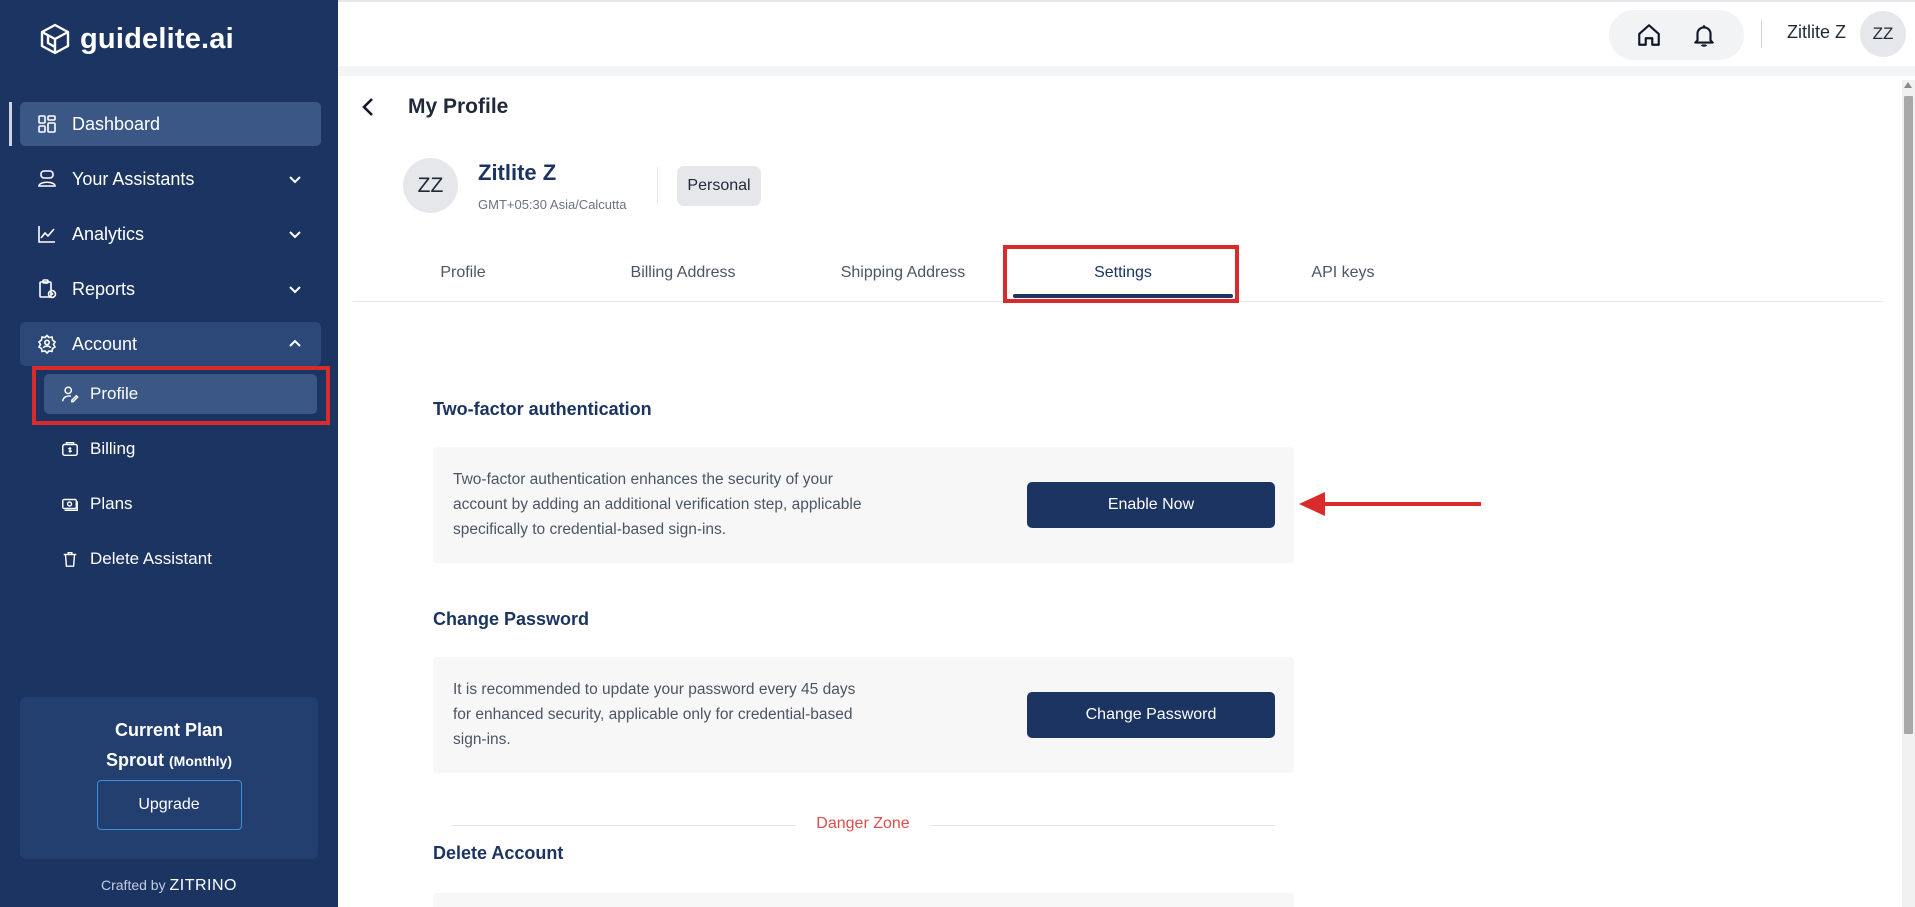 The image size is (1915, 907). I want to click on profile-timezone: GMT+05:30 Asia/Calcutta, so click(552, 204).